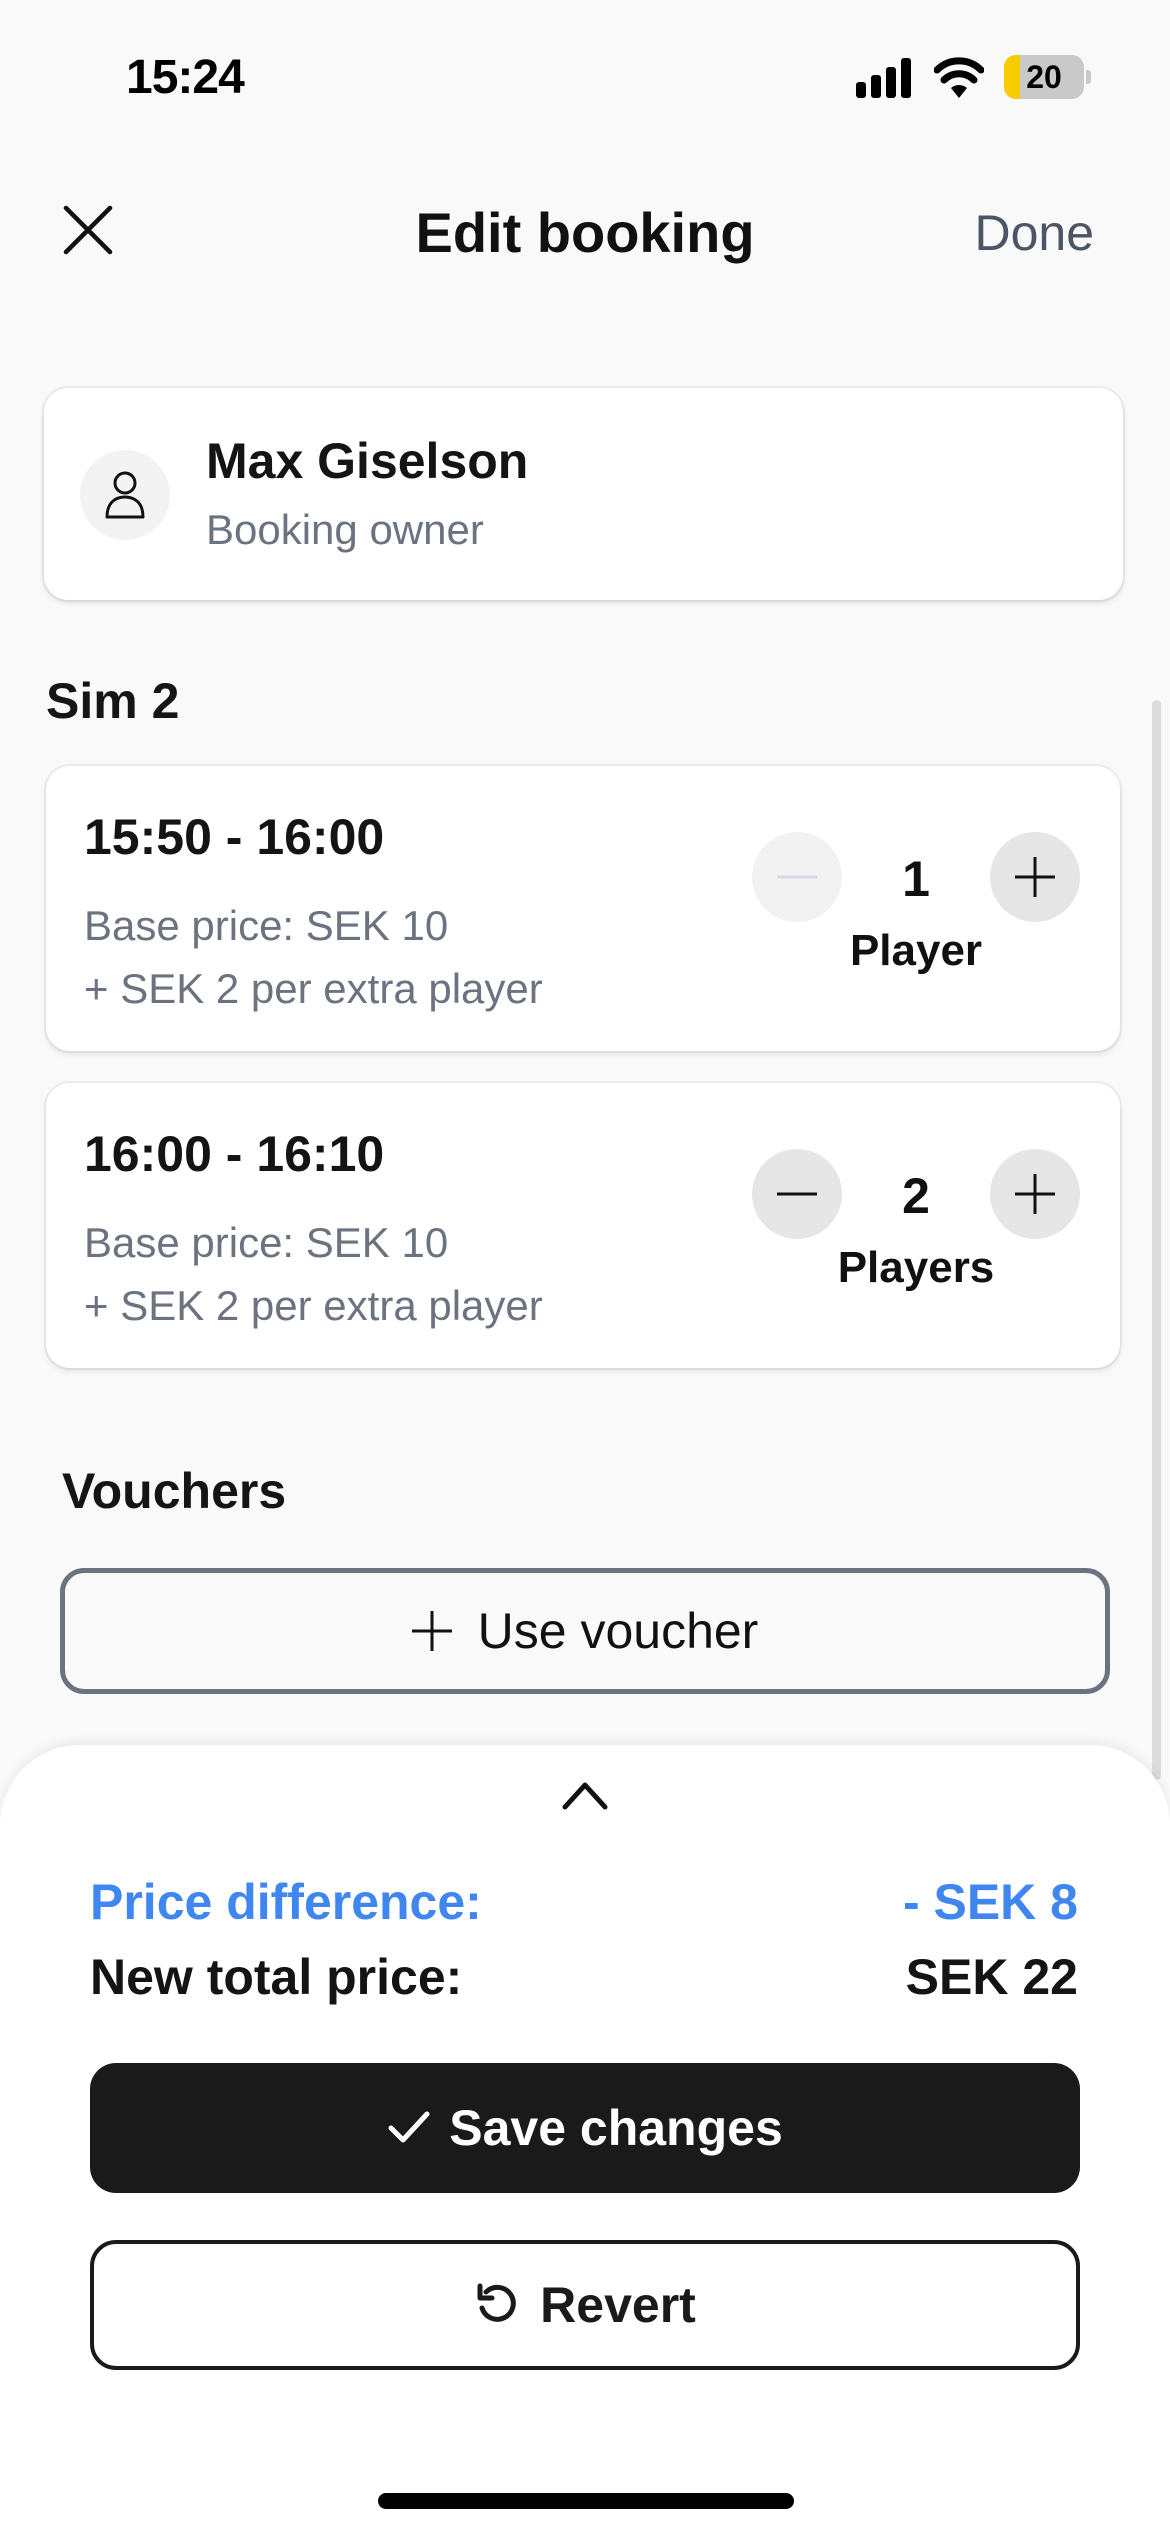 The image size is (1170, 2532). Describe the element at coordinates (583, 494) in the screenshot. I see `booking-owner-card: Max Giselson Booking owner` at that location.